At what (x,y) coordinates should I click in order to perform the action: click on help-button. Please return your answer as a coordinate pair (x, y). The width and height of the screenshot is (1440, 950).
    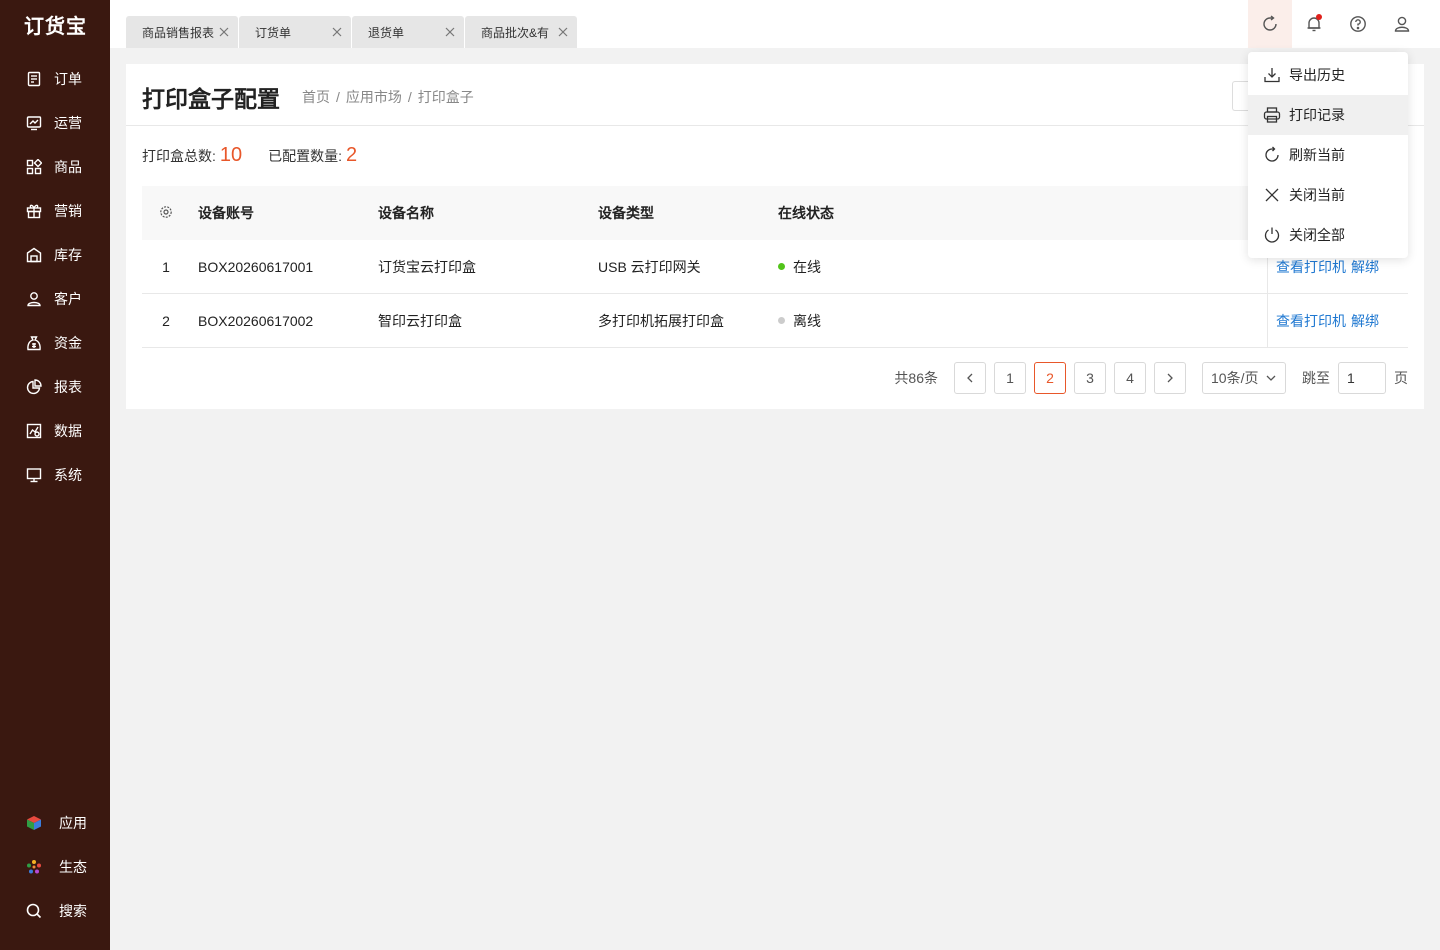
    Looking at the image, I should click on (1358, 24).